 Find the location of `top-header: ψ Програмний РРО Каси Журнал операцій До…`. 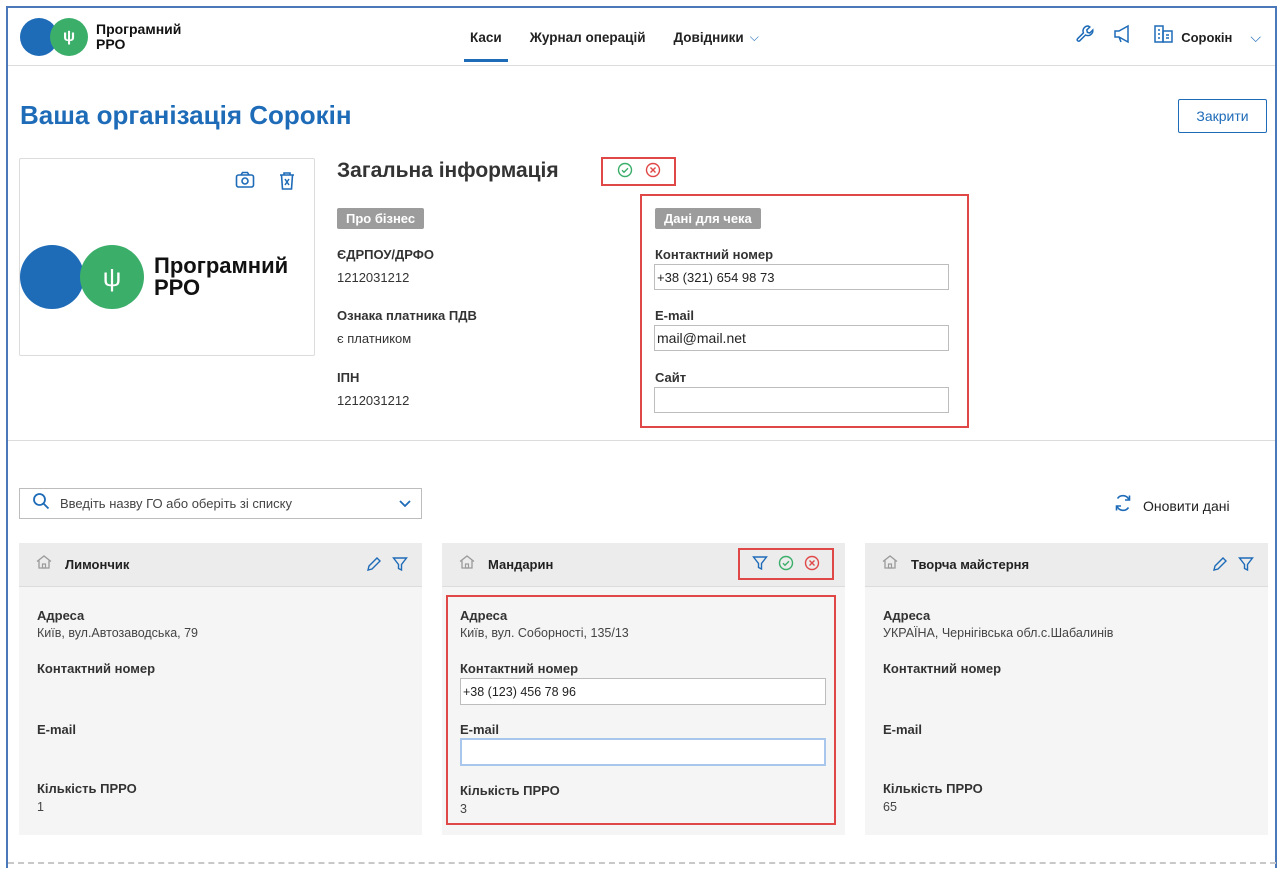

top-header: ψ Програмний РРО Каси Журнал операцій До… is located at coordinates (641, 37).